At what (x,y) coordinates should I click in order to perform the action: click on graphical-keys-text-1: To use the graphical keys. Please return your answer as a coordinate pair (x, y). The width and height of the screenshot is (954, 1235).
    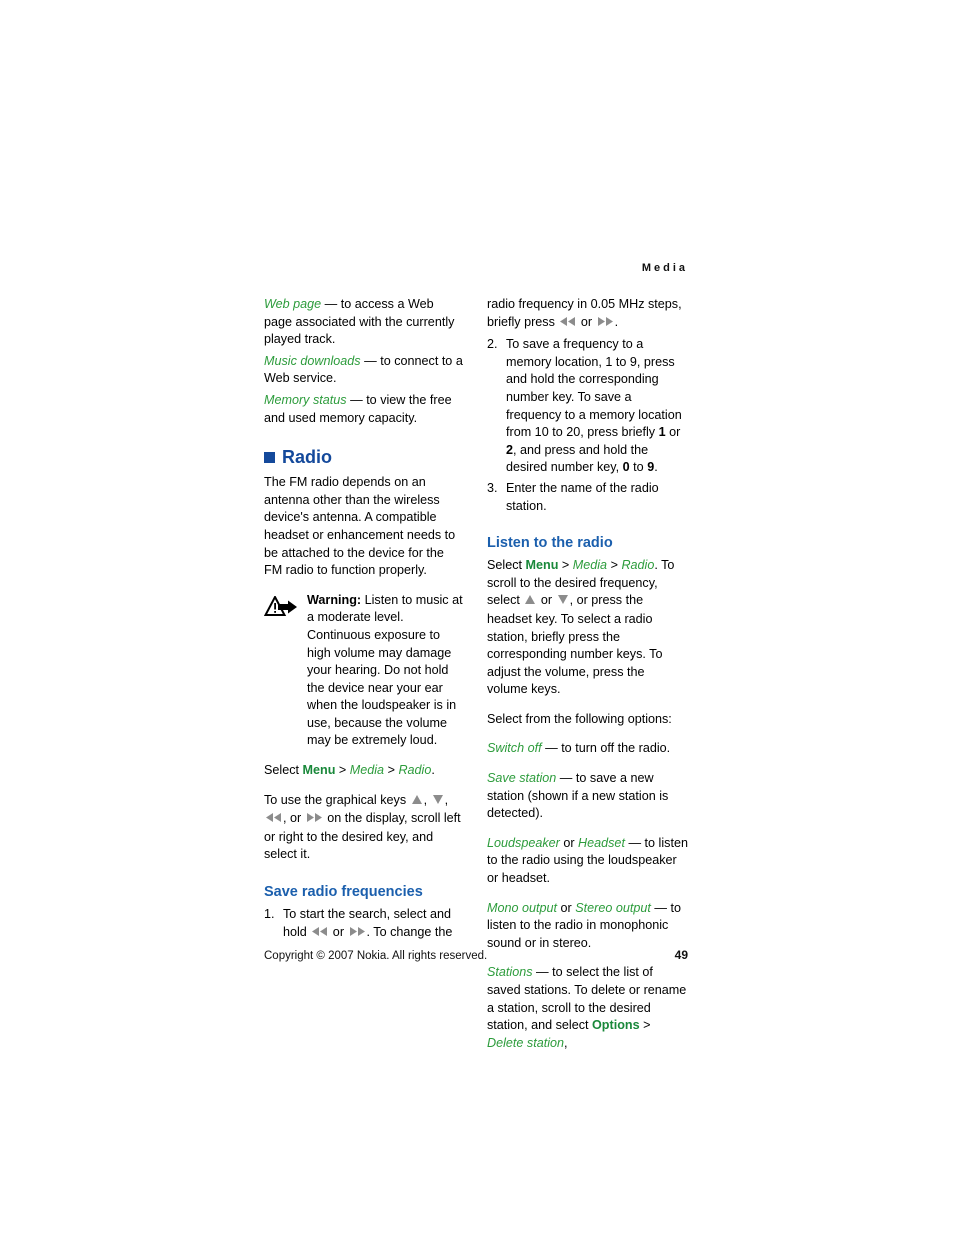
    Looking at the image, I should click on (337, 799).